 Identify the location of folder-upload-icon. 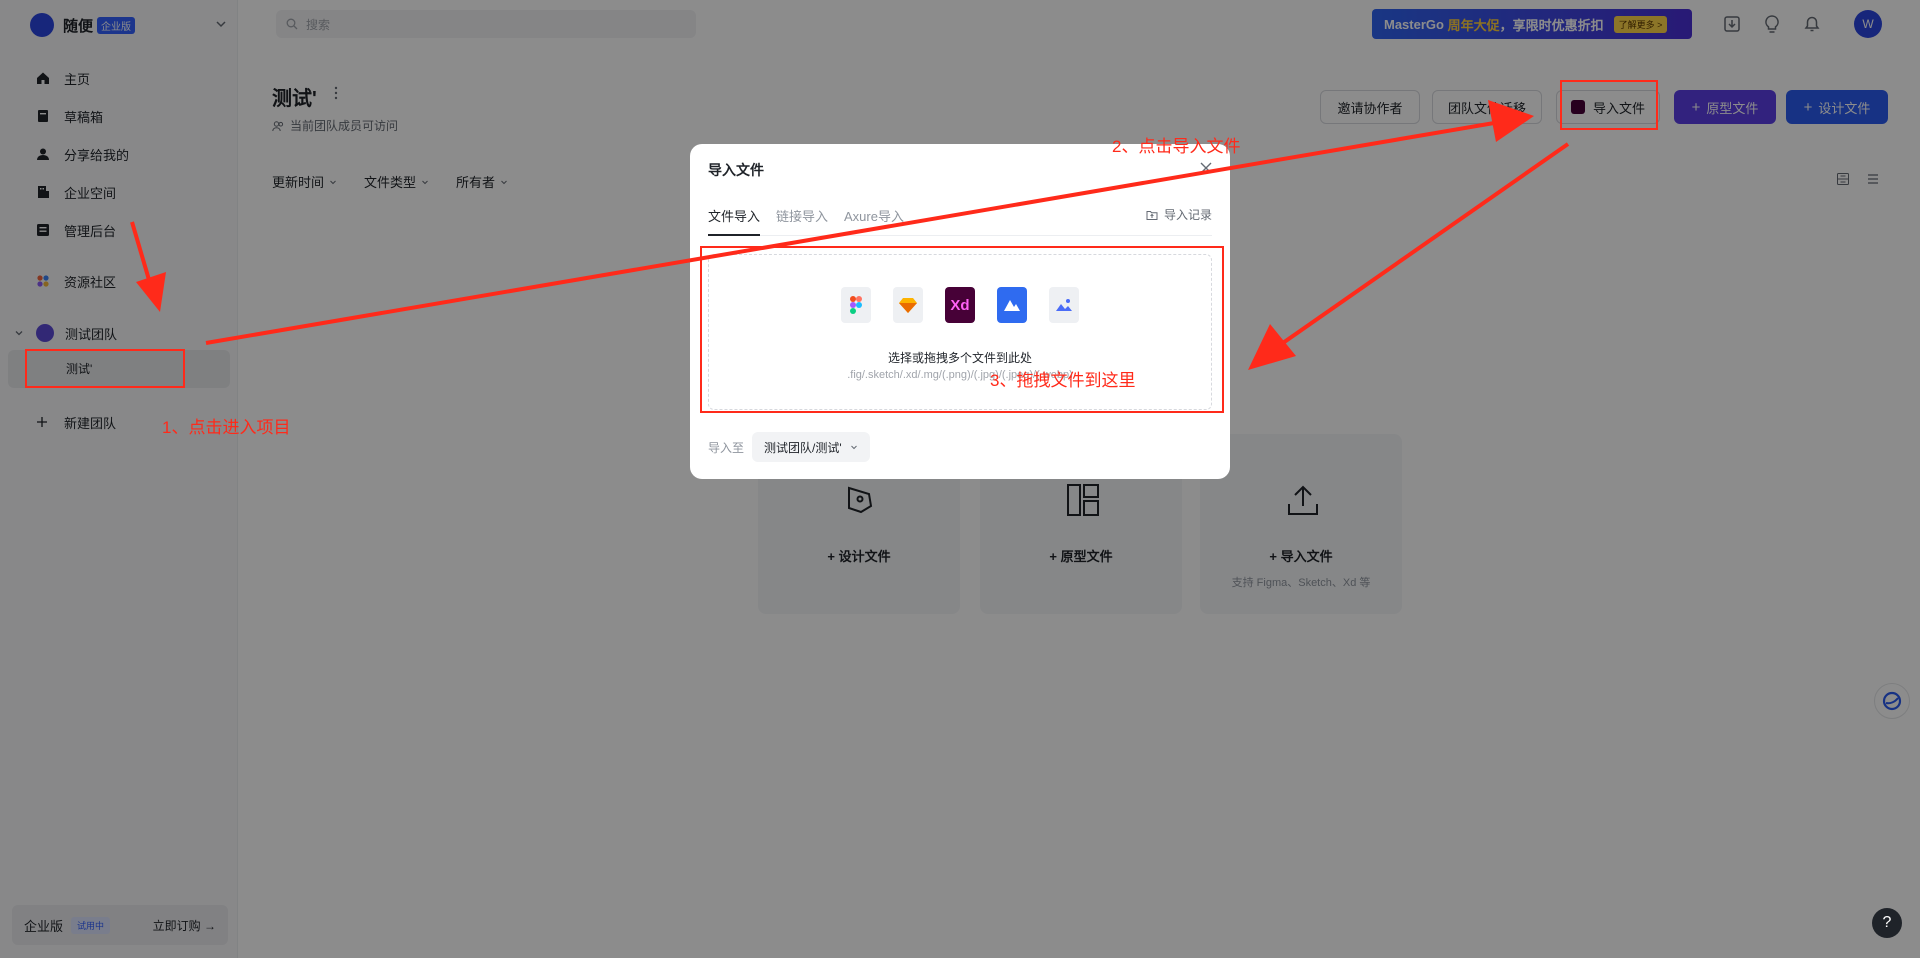
(1152, 215).